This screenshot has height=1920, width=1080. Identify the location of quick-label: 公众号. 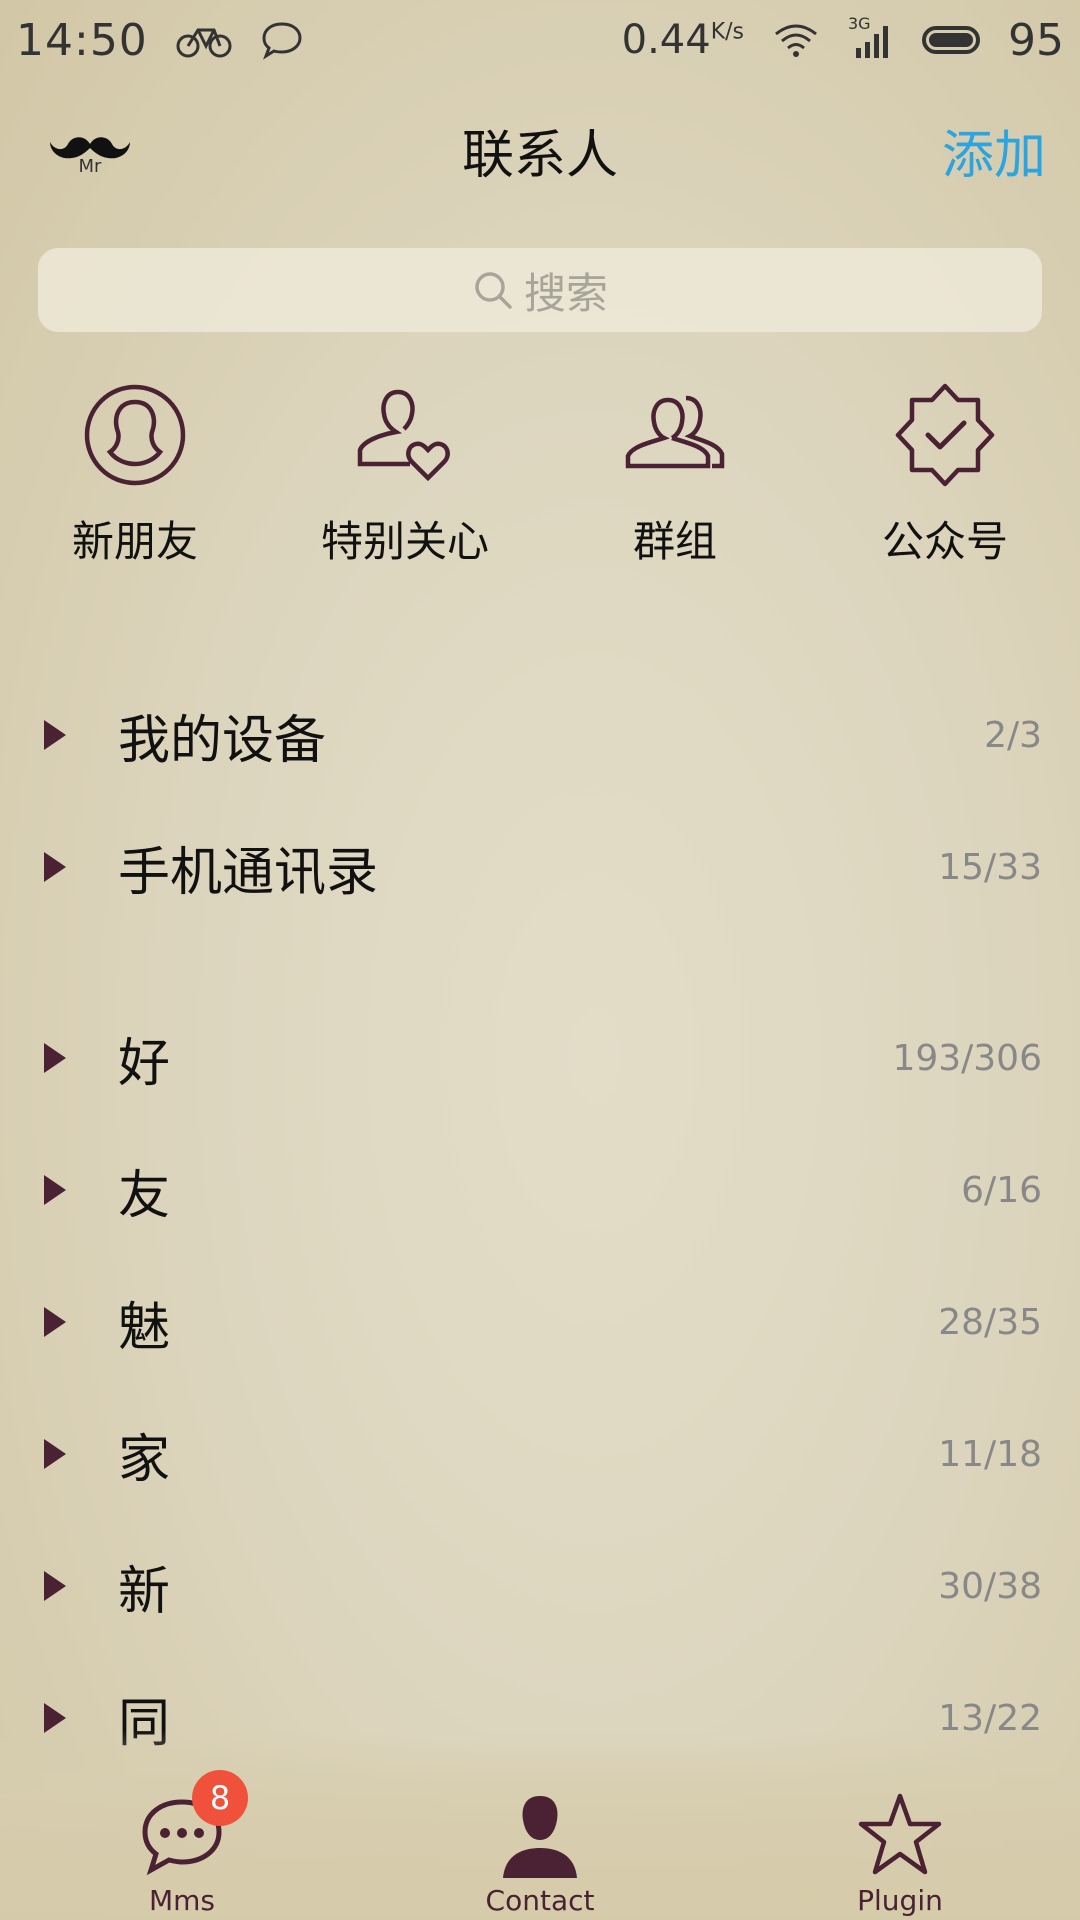
(944, 541).